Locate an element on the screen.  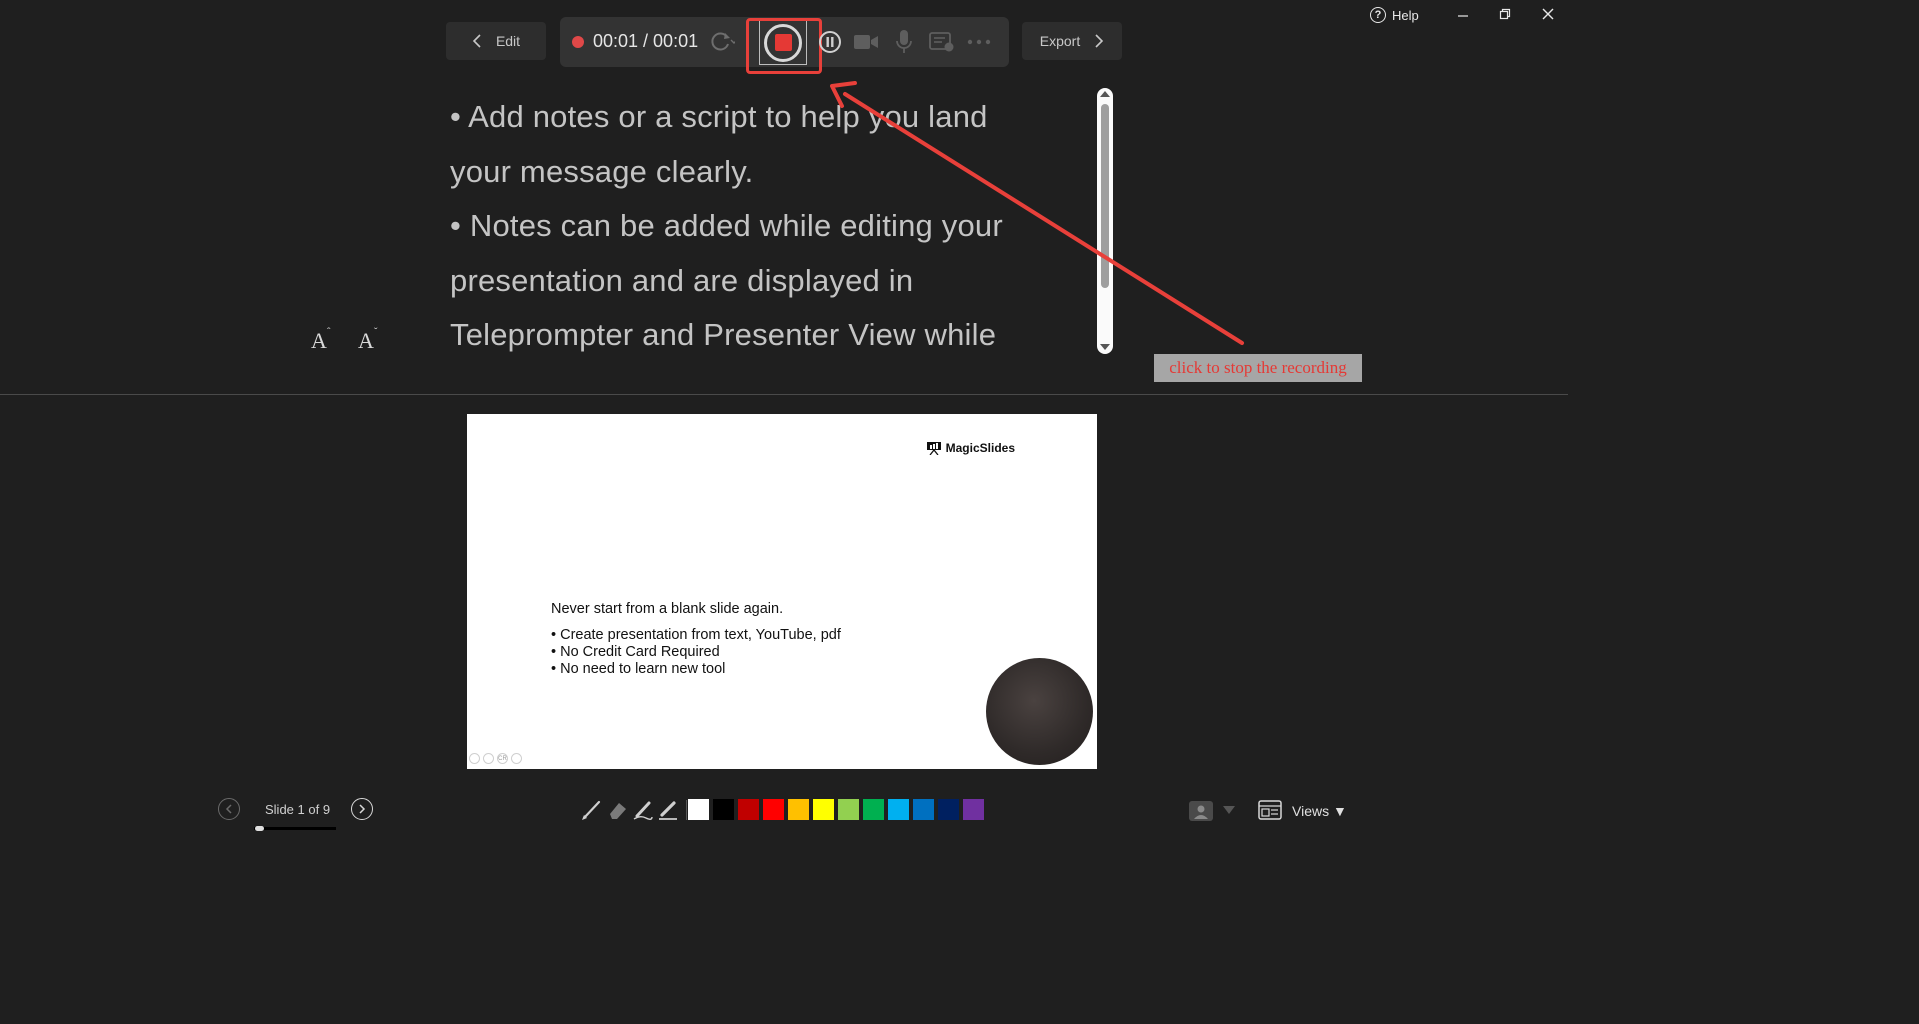
slide-ctrl-more-icon is located at coordinates (516, 758).